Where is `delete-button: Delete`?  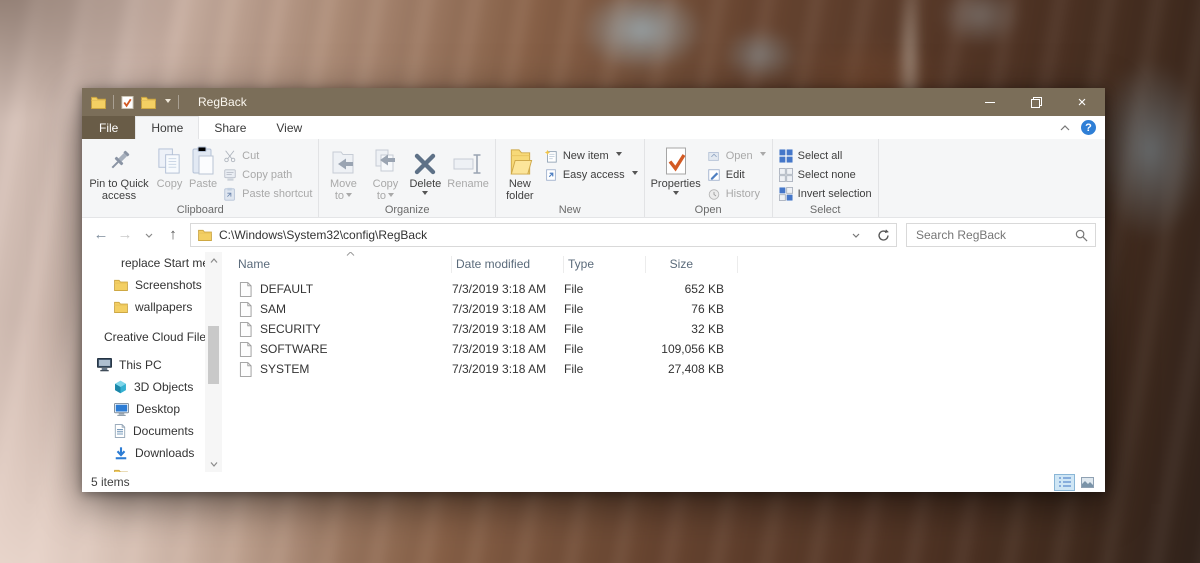 delete-button: Delete is located at coordinates (425, 170).